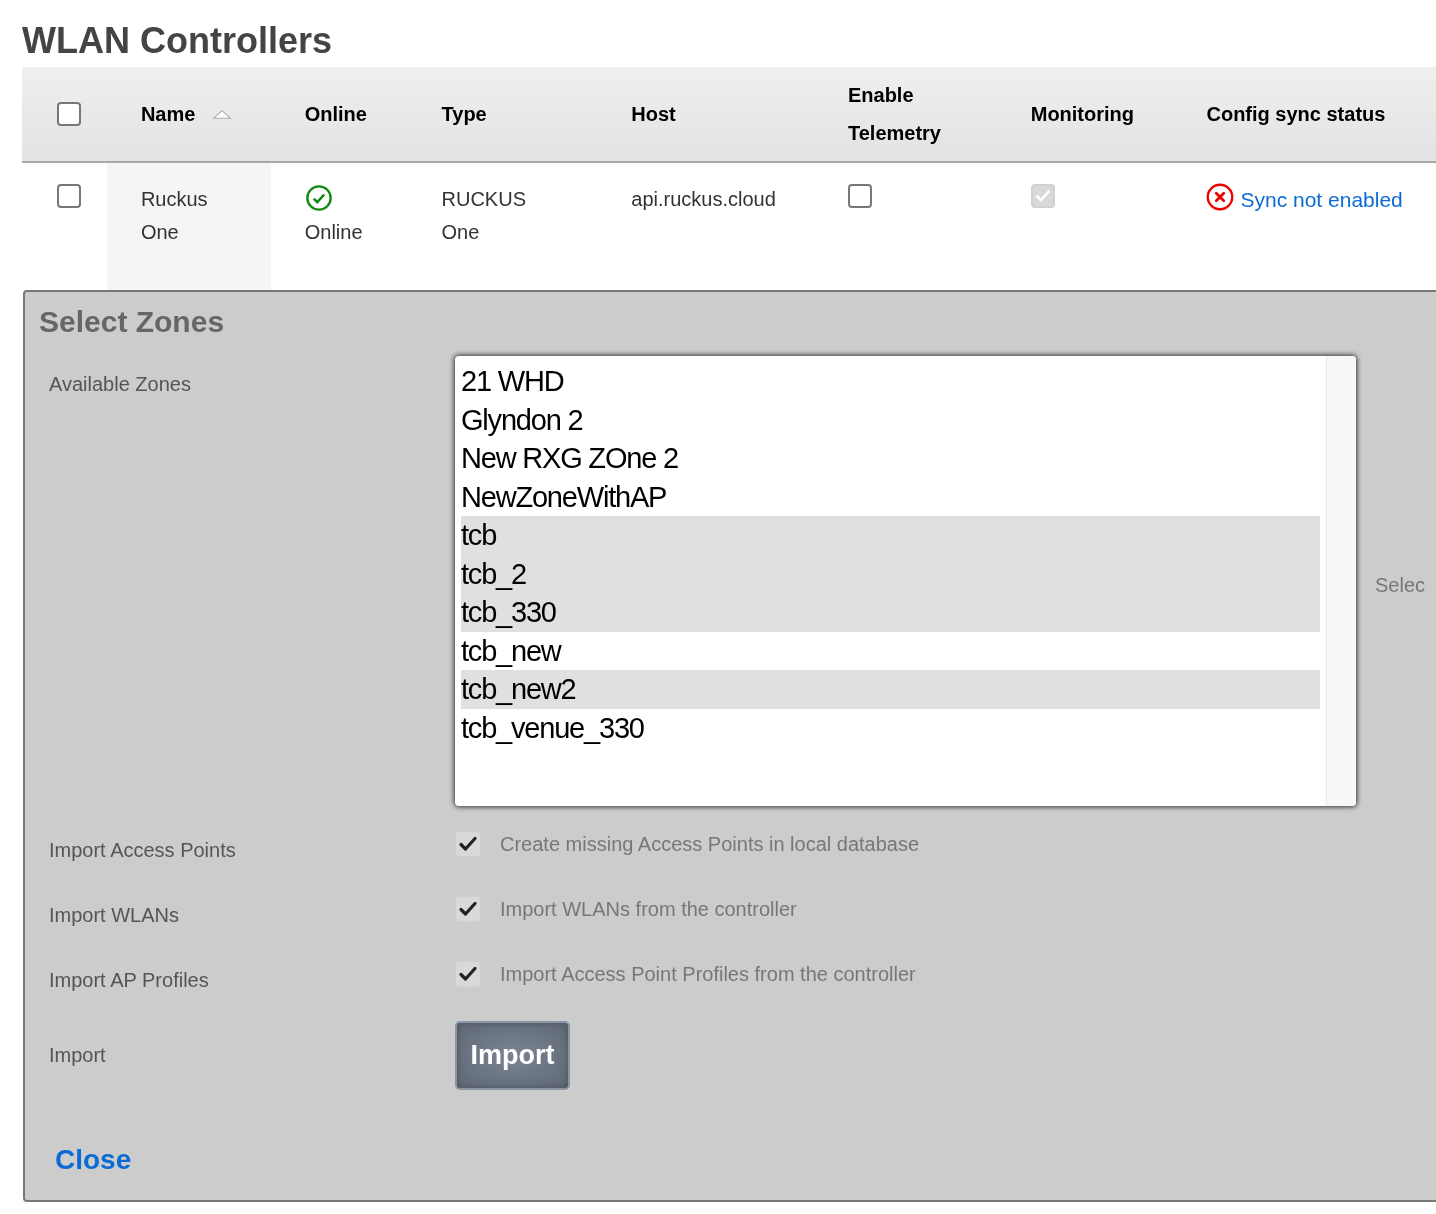 The image size is (1436, 1214). Describe the element at coordinates (318, 198) in the screenshot. I see `check-circle-icon` at that location.